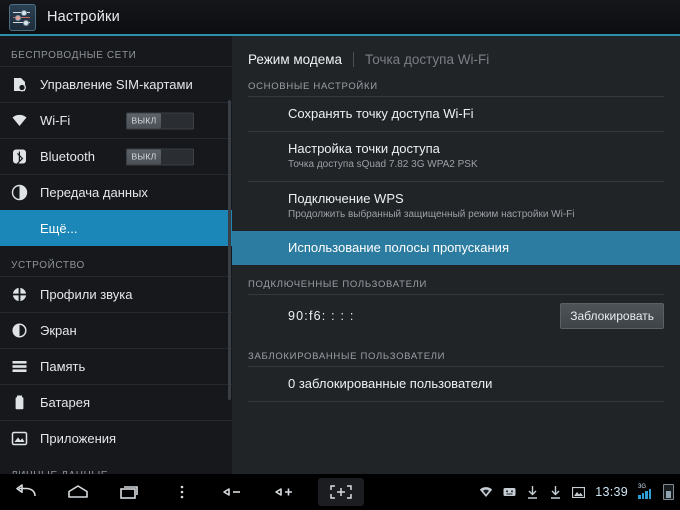 The image size is (680, 510). What do you see at coordinates (383, 164) in the screenshot?
I see `item-subtitle: Точка доступа sQuad 7.82 3G WPA2 PSK` at bounding box center [383, 164].